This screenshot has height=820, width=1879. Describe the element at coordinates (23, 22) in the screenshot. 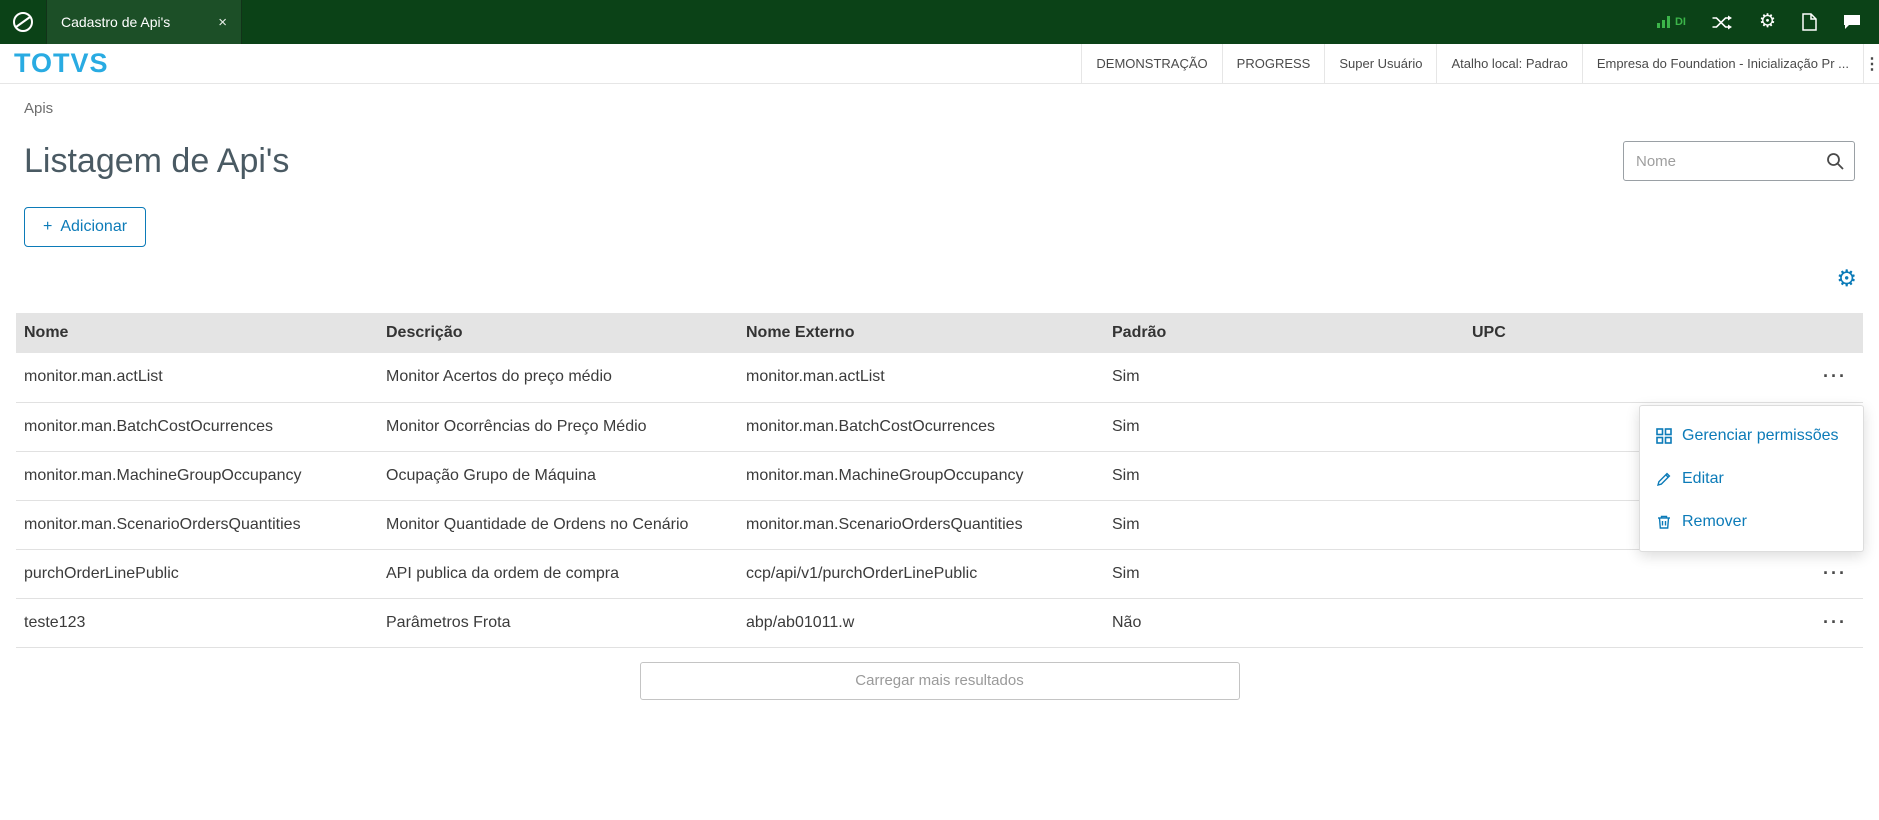

I see `totvs-logo-icon` at that location.